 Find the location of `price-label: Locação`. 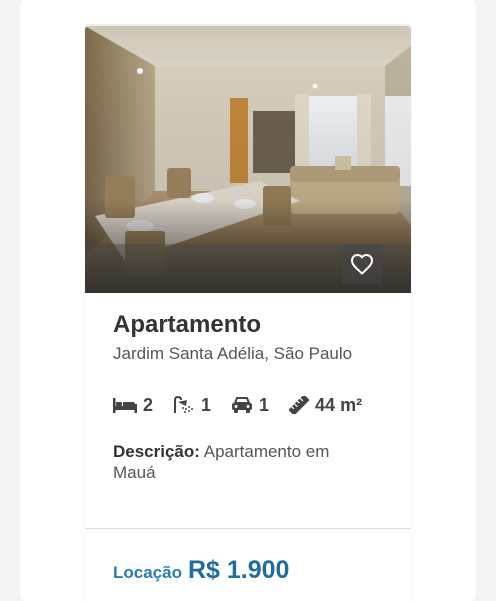

price-label: Locação is located at coordinates (147, 572).